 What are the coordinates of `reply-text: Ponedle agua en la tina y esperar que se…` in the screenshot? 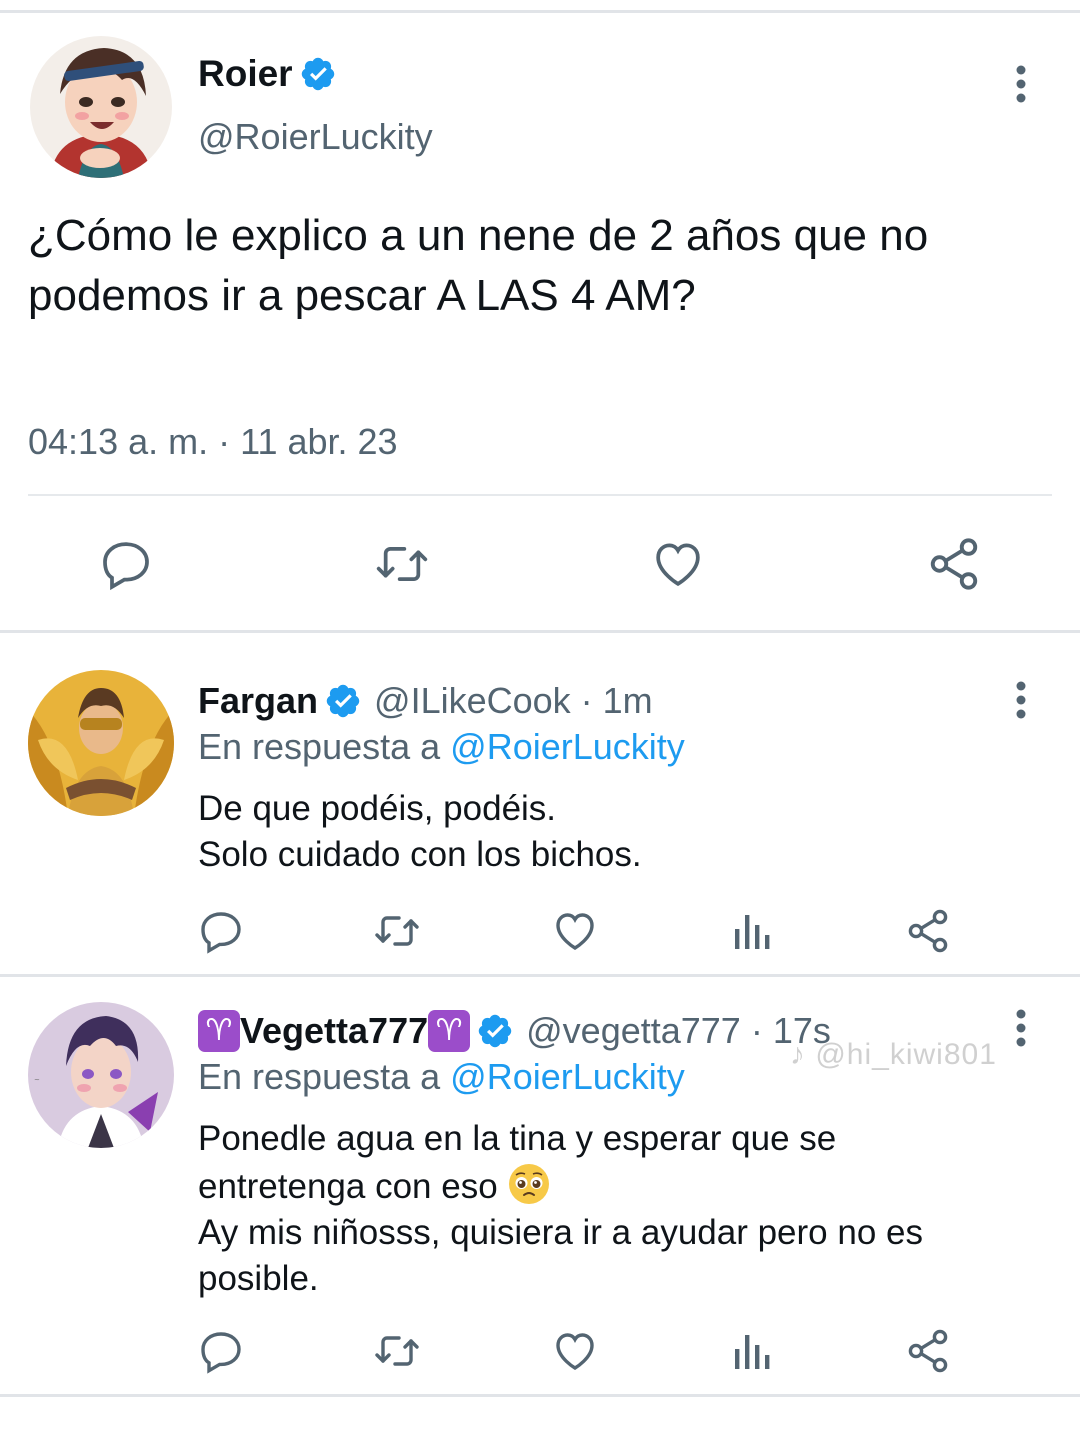 It's located at (618, 1209).